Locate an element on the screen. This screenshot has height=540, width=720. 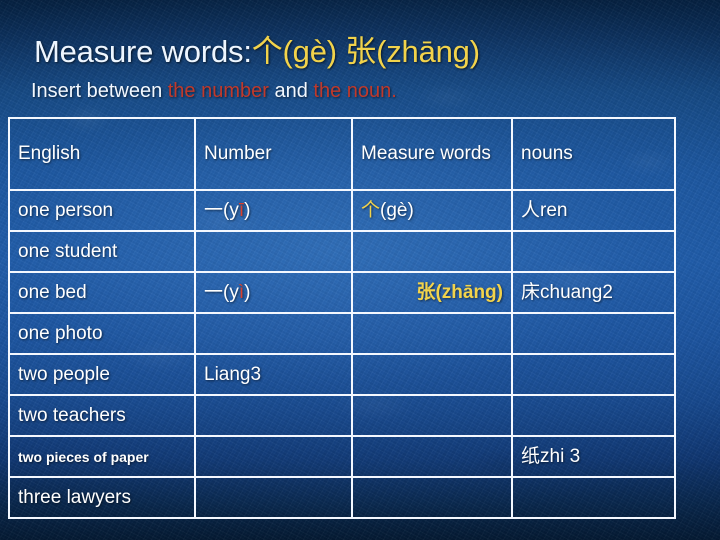
table-row: three lawyers is located at coordinates (342, 497).